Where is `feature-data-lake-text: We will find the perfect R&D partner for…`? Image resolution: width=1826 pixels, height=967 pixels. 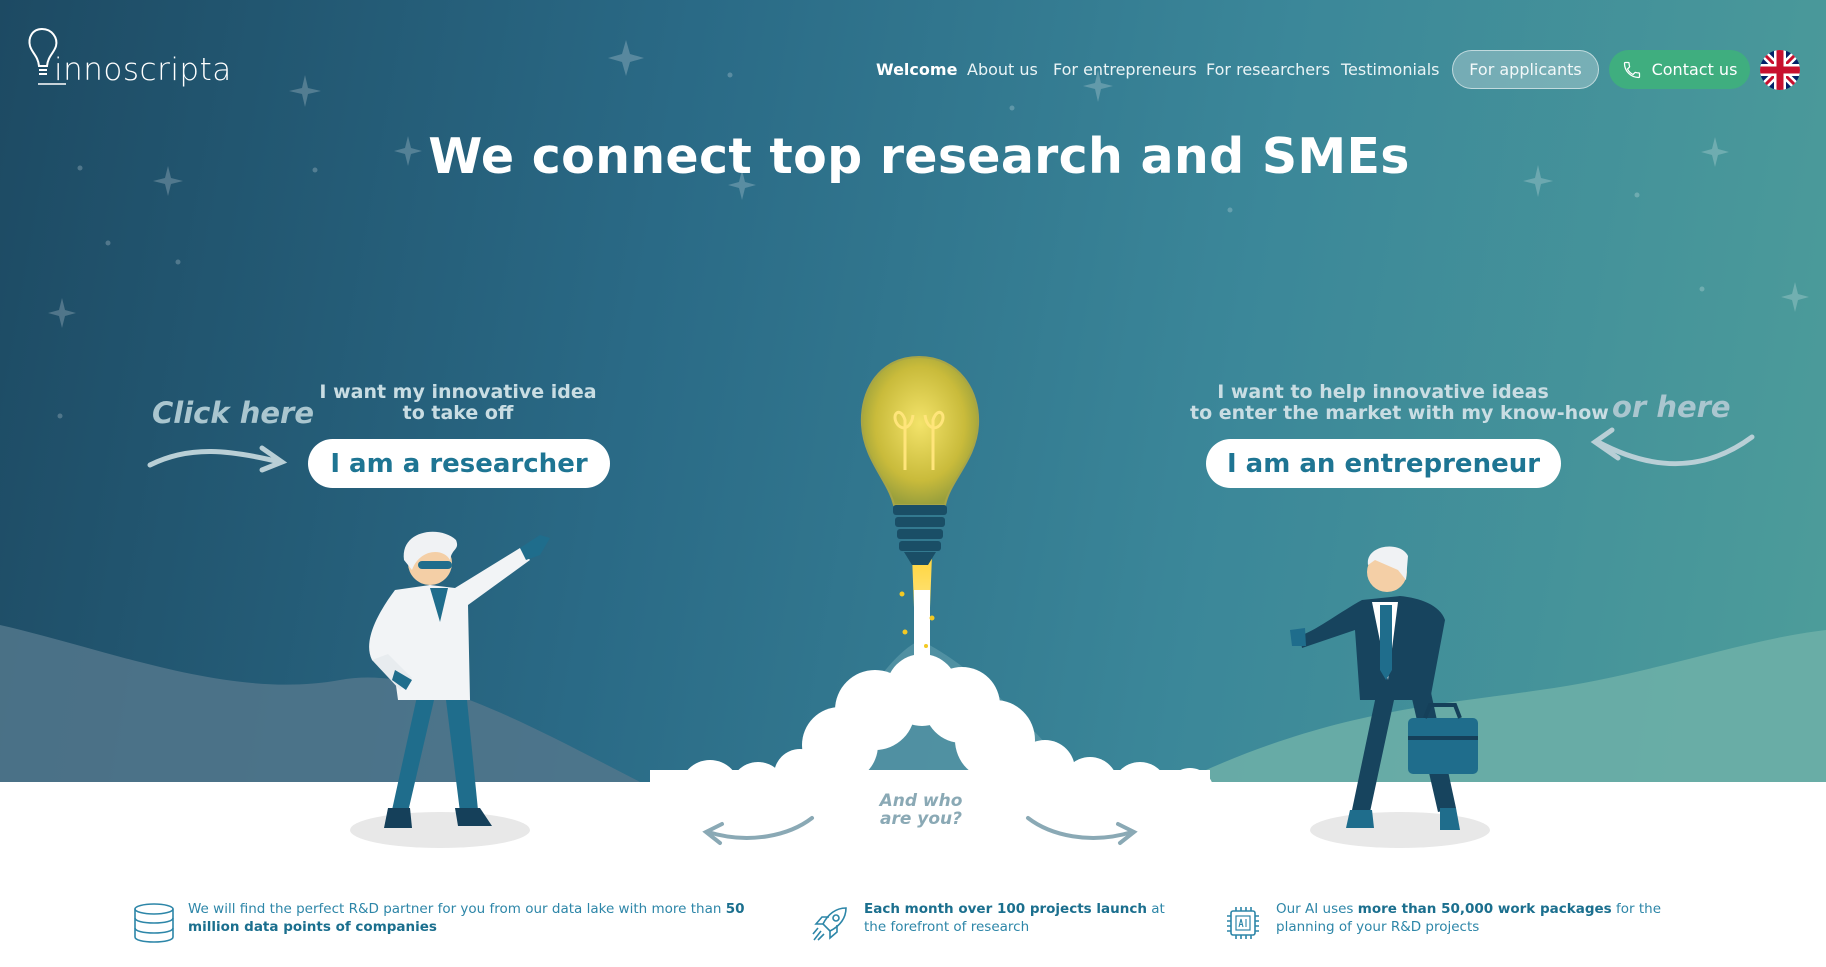
feature-data-lake-text: We will find the perfect R&D partner for… is located at coordinates (480, 918).